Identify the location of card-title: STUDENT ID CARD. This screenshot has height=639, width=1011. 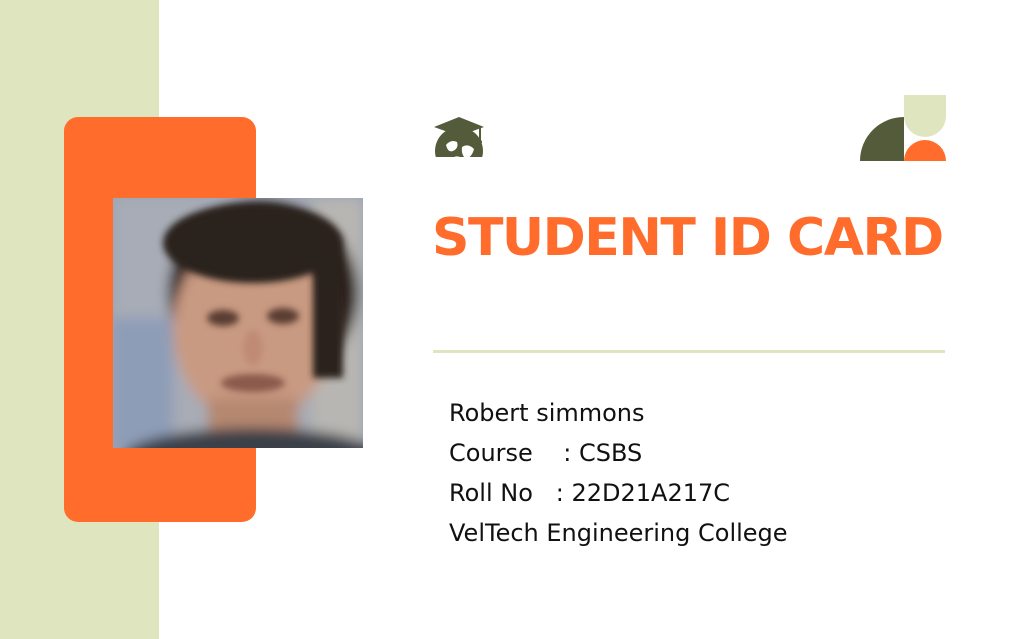
(688, 238).